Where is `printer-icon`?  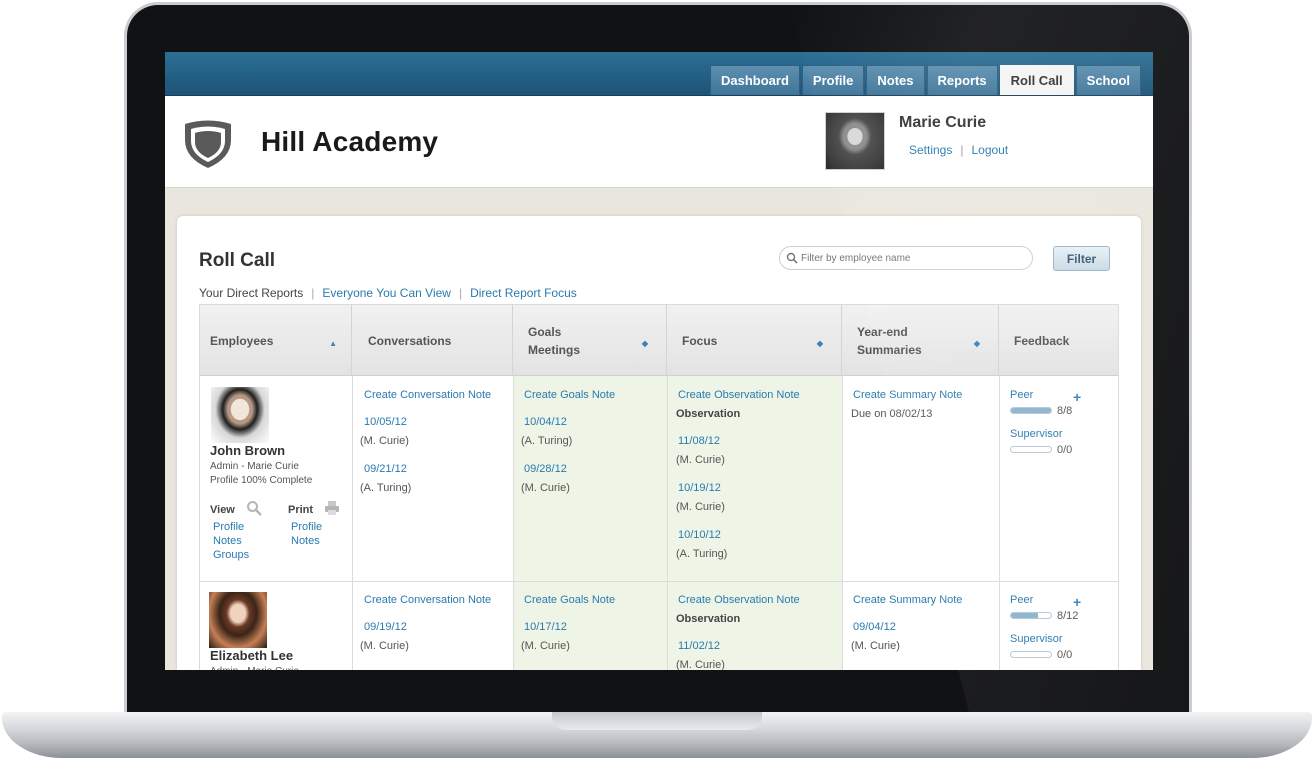
printer-icon is located at coordinates (332, 508).